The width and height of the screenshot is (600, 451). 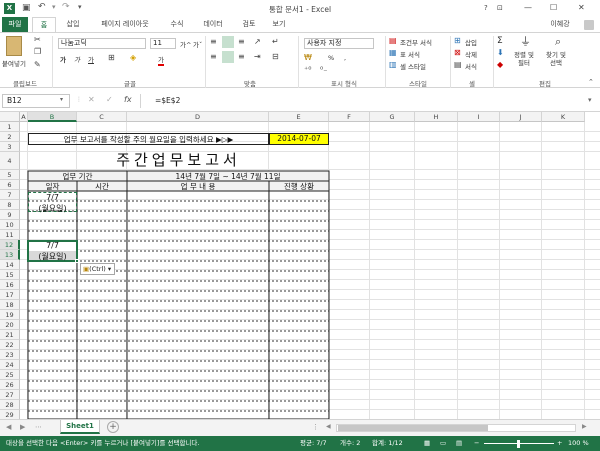 I want to click on paste-button: 붙여넣기, so click(x=14, y=63).